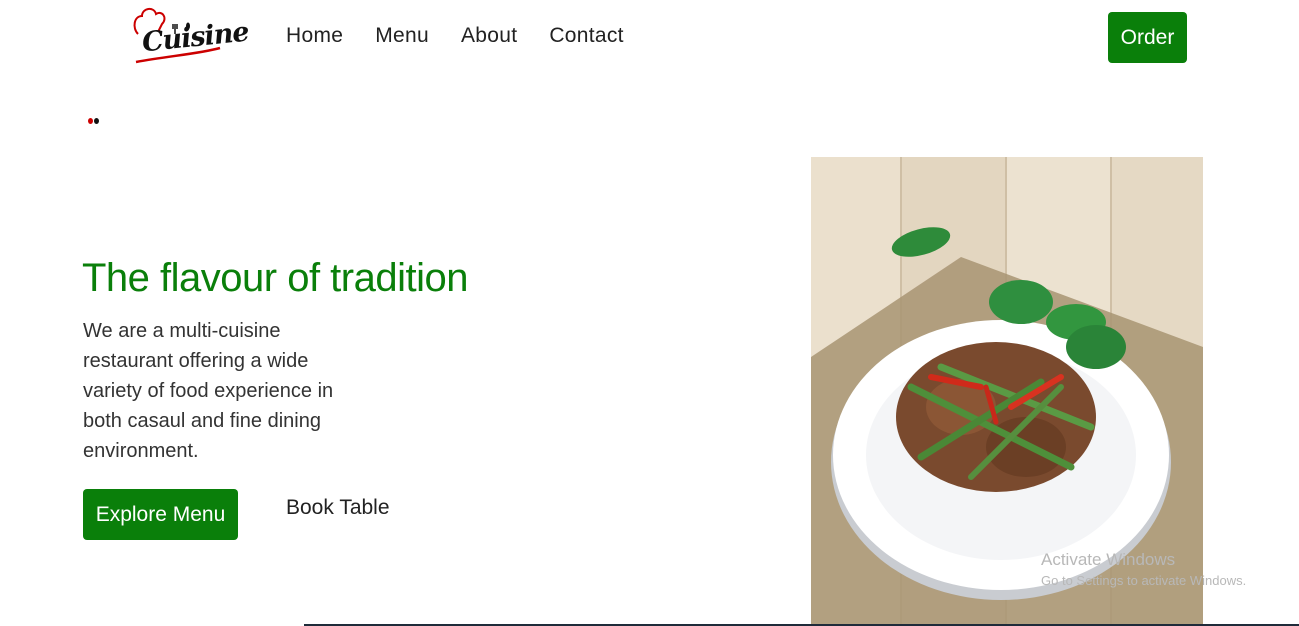  I want to click on watermark-title: Activate Windows, so click(1108, 559).